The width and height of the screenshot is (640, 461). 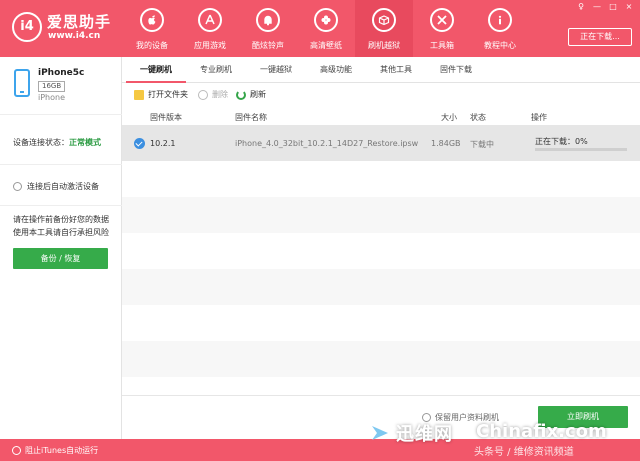 What do you see at coordinates (55, 450) in the screenshot?
I see `block-itunes-option: 阻止iTunes自动运行` at bounding box center [55, 450].